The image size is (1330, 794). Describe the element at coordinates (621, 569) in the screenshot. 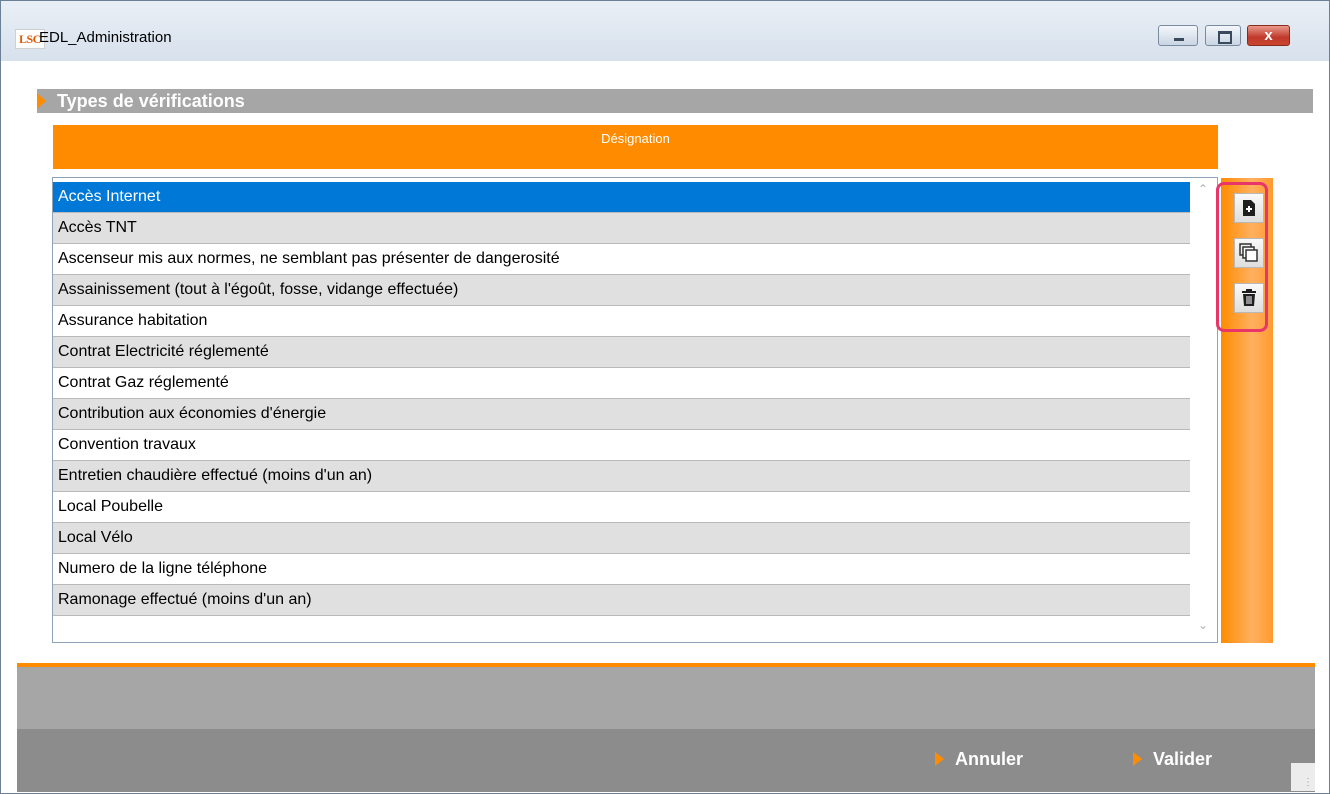

I see `table-row: Numero de la ligne téléphone` at that location.